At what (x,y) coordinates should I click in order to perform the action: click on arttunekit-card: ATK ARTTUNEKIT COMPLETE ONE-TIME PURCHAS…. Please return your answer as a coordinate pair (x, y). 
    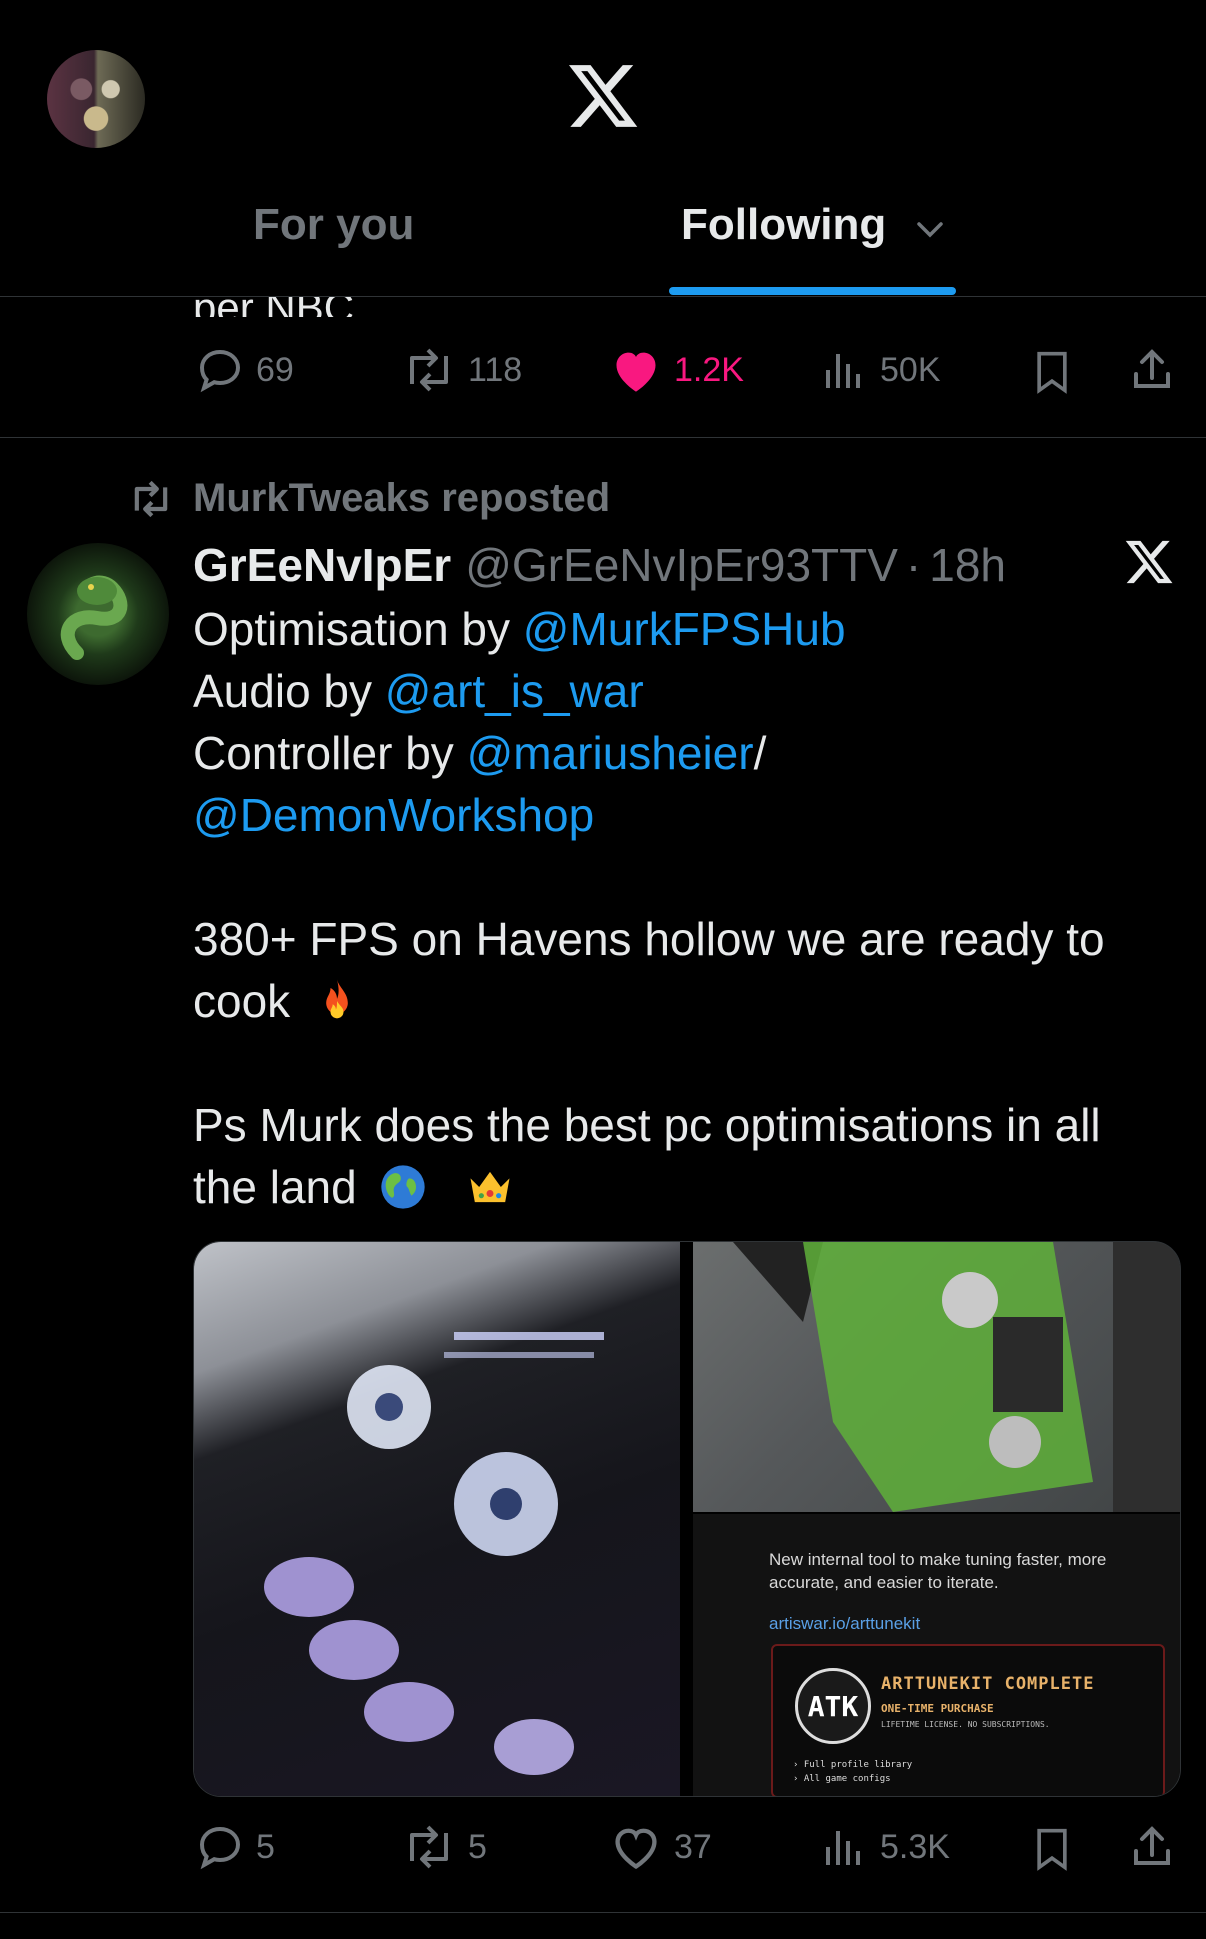
    Looking at the image, I should click on (968, 1720).